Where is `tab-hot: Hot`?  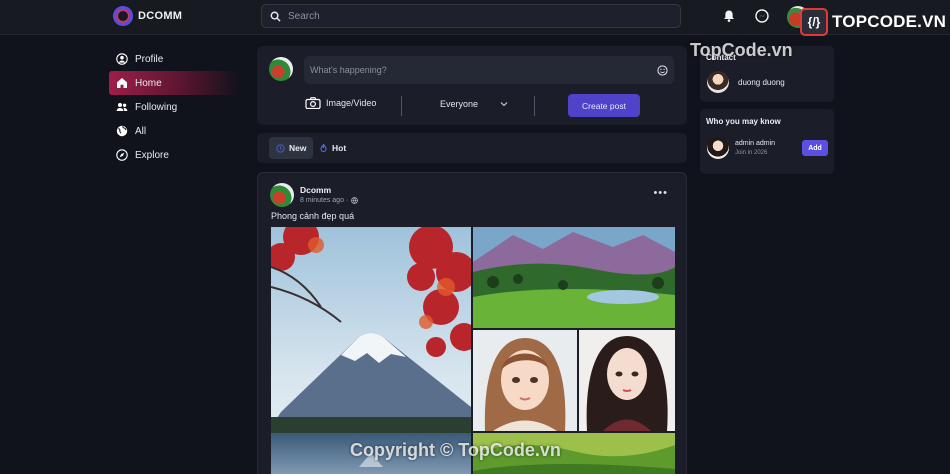 tab-hot: Hot is located at coordinates (332, 148).